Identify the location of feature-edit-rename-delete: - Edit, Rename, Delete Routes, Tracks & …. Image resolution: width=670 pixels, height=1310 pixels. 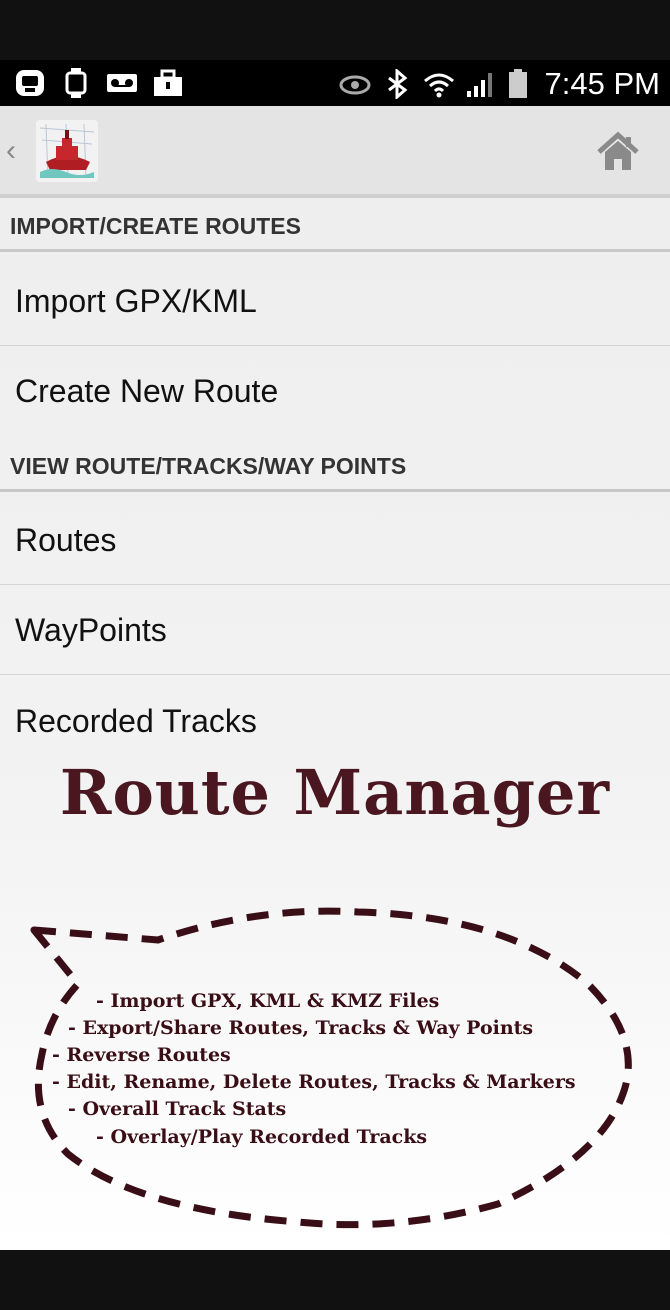
(314, 1082).